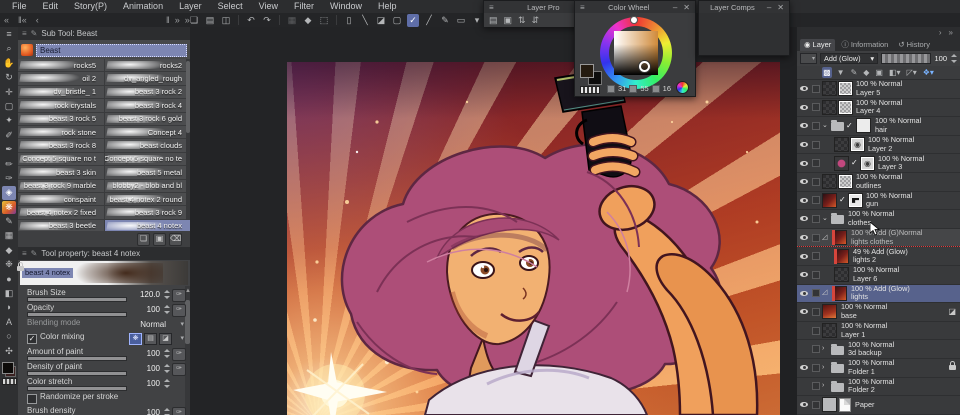 This screenshot has height=415, width=960. Describe the element at coordinates (153, 324) in the screenshot. I see `property-value: Normal` at that location.